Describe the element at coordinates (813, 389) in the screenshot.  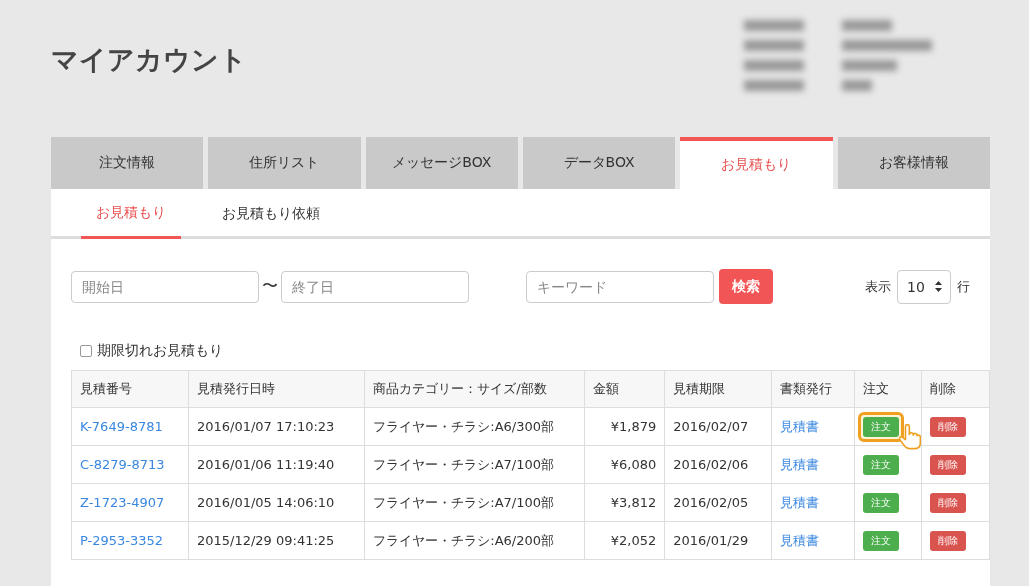
I see `column-header: 書類発行` at that location.